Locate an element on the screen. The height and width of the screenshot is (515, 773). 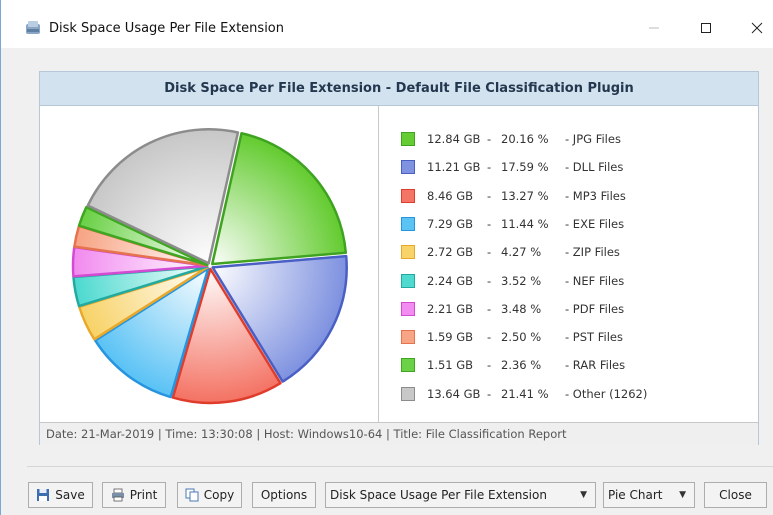
legend-size: 11.21 GB is located at coordinates (454, 167).